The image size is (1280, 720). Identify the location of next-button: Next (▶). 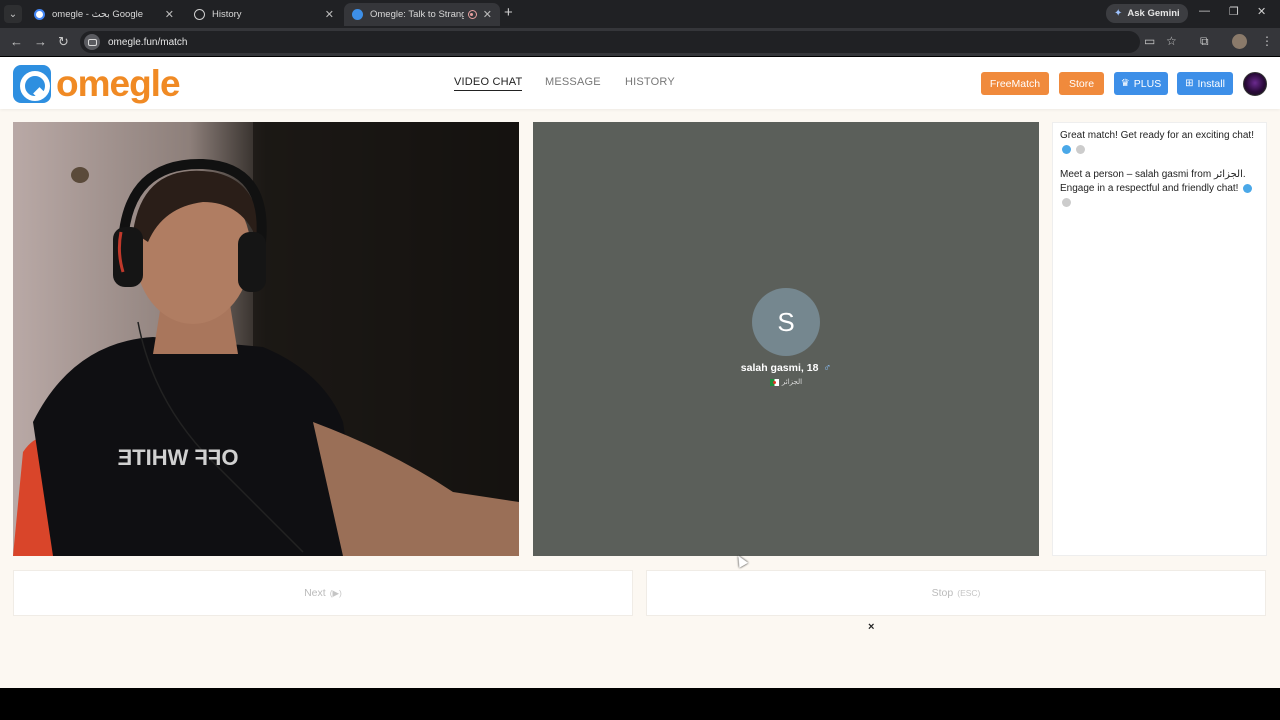
(323, 593).